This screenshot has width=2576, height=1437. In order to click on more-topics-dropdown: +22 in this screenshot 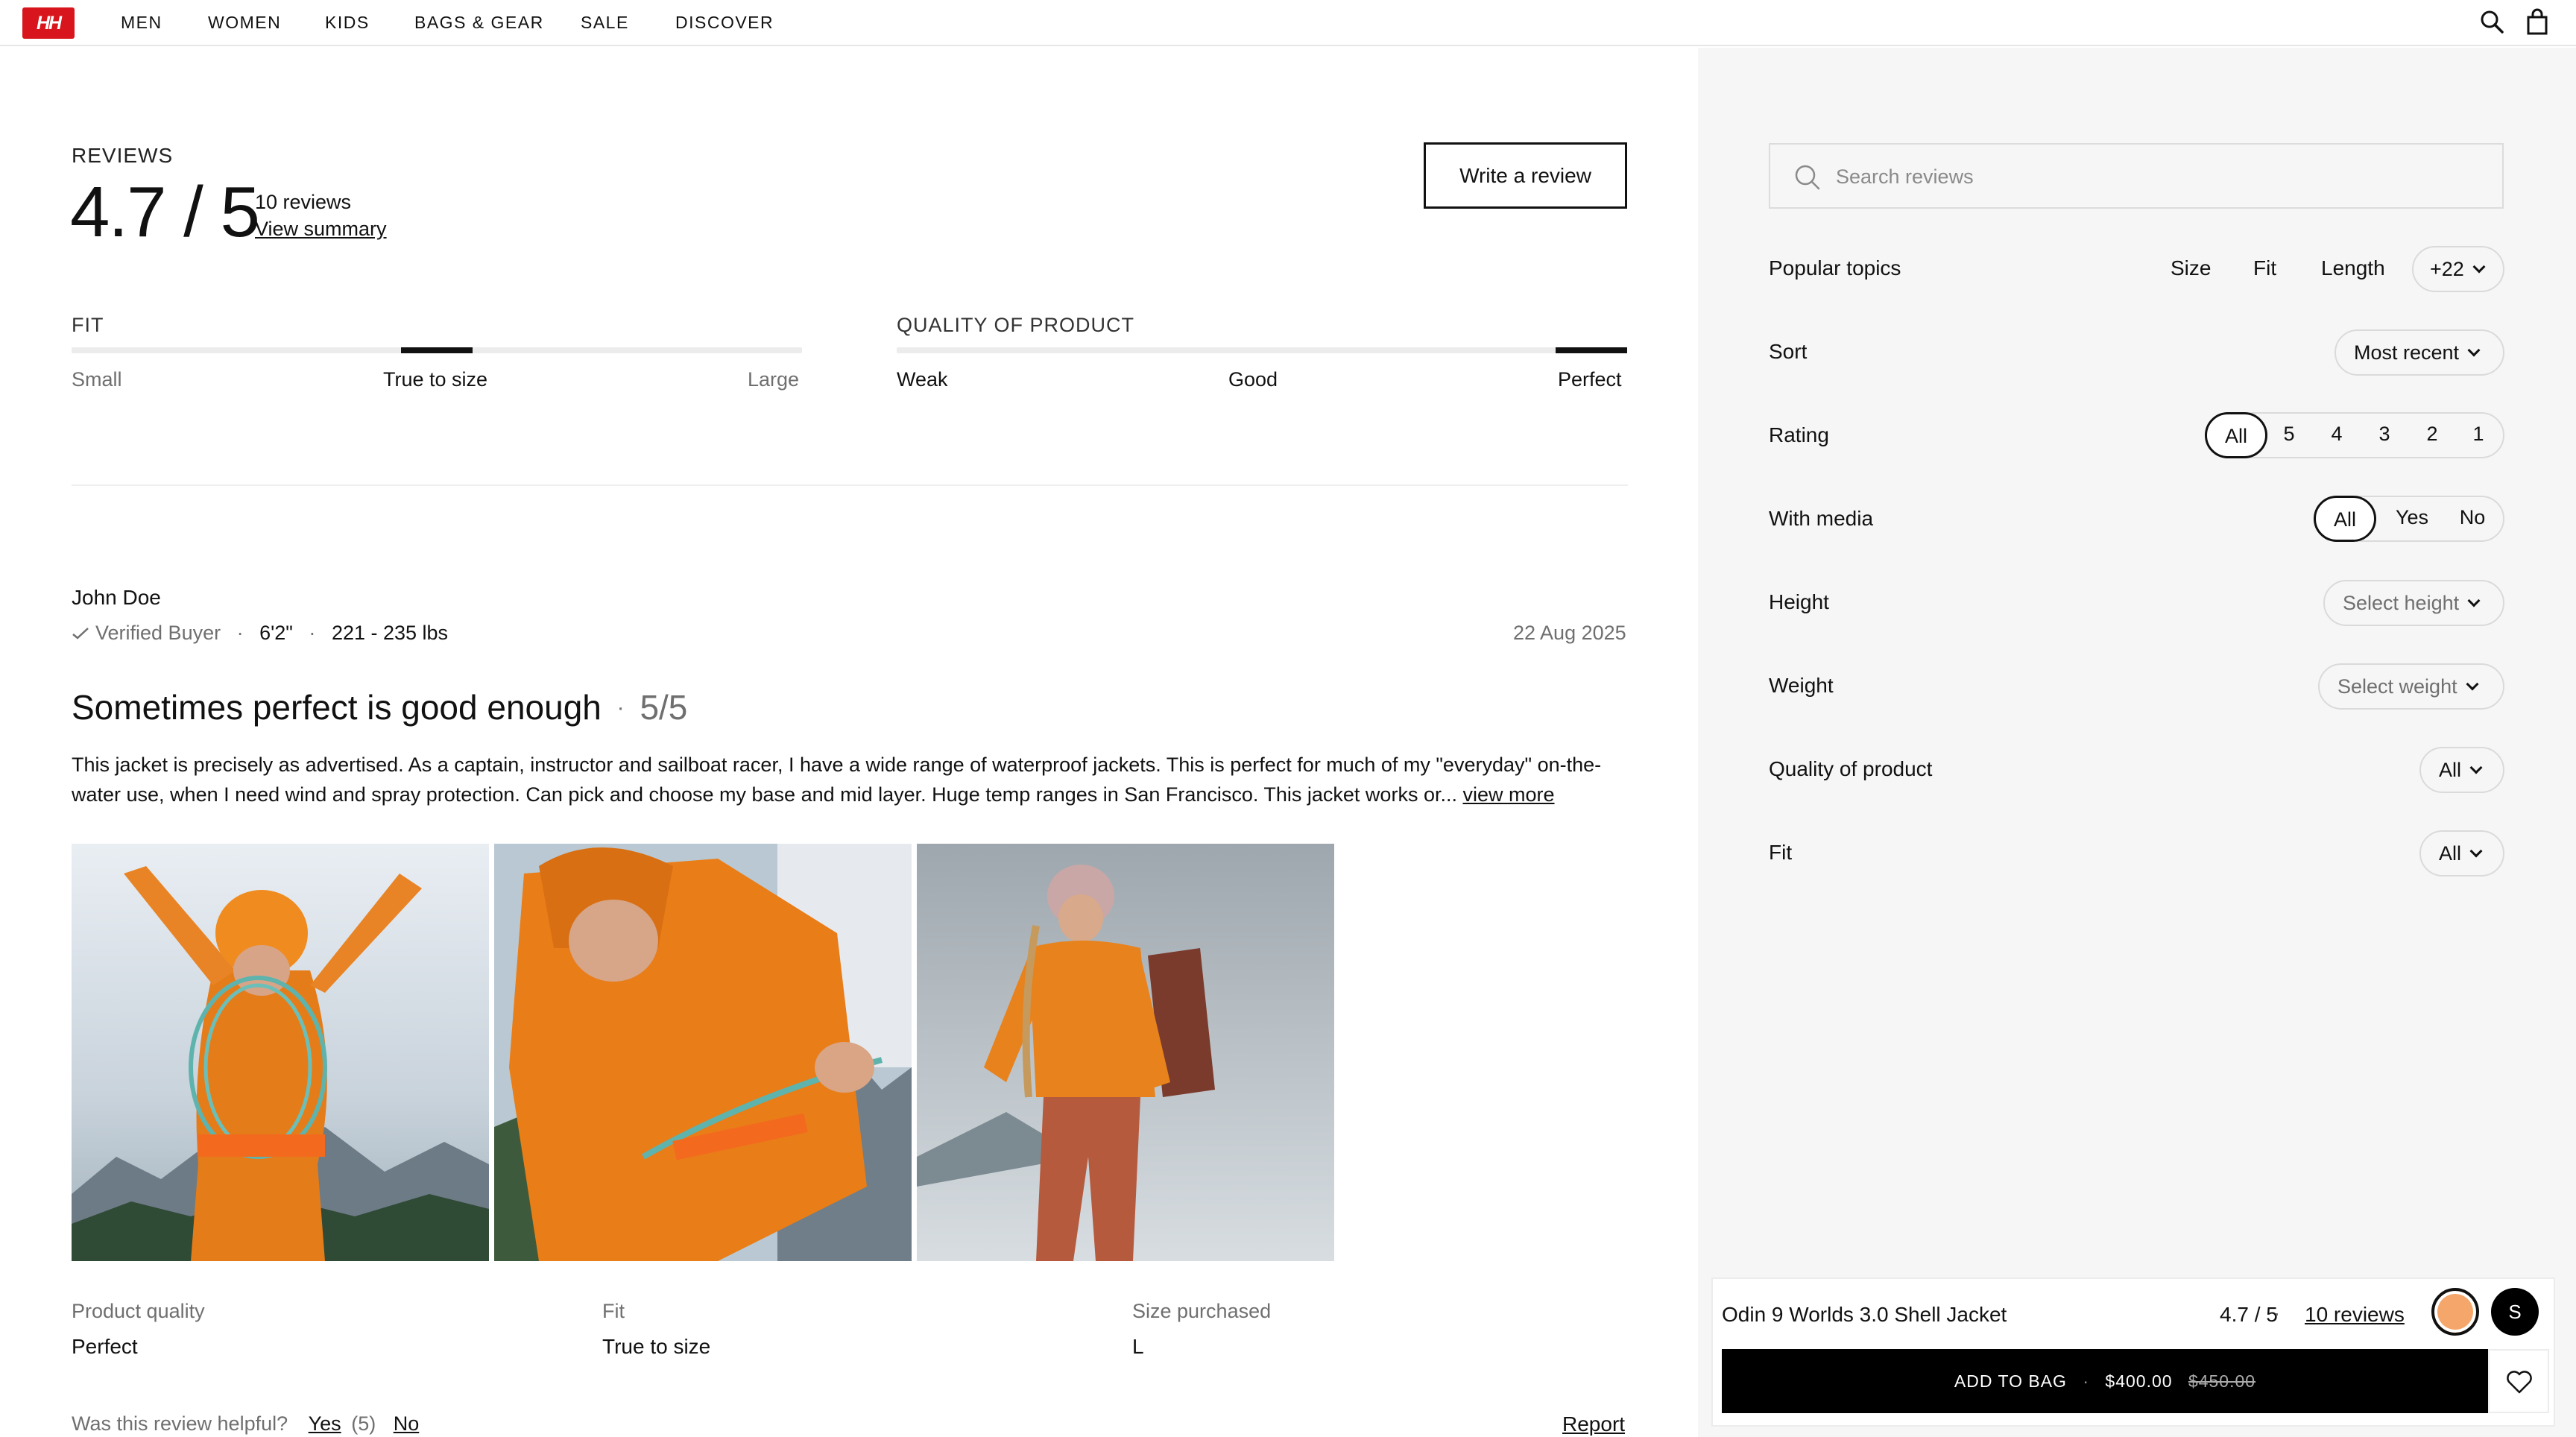, I will do `click(2458, 269)`.